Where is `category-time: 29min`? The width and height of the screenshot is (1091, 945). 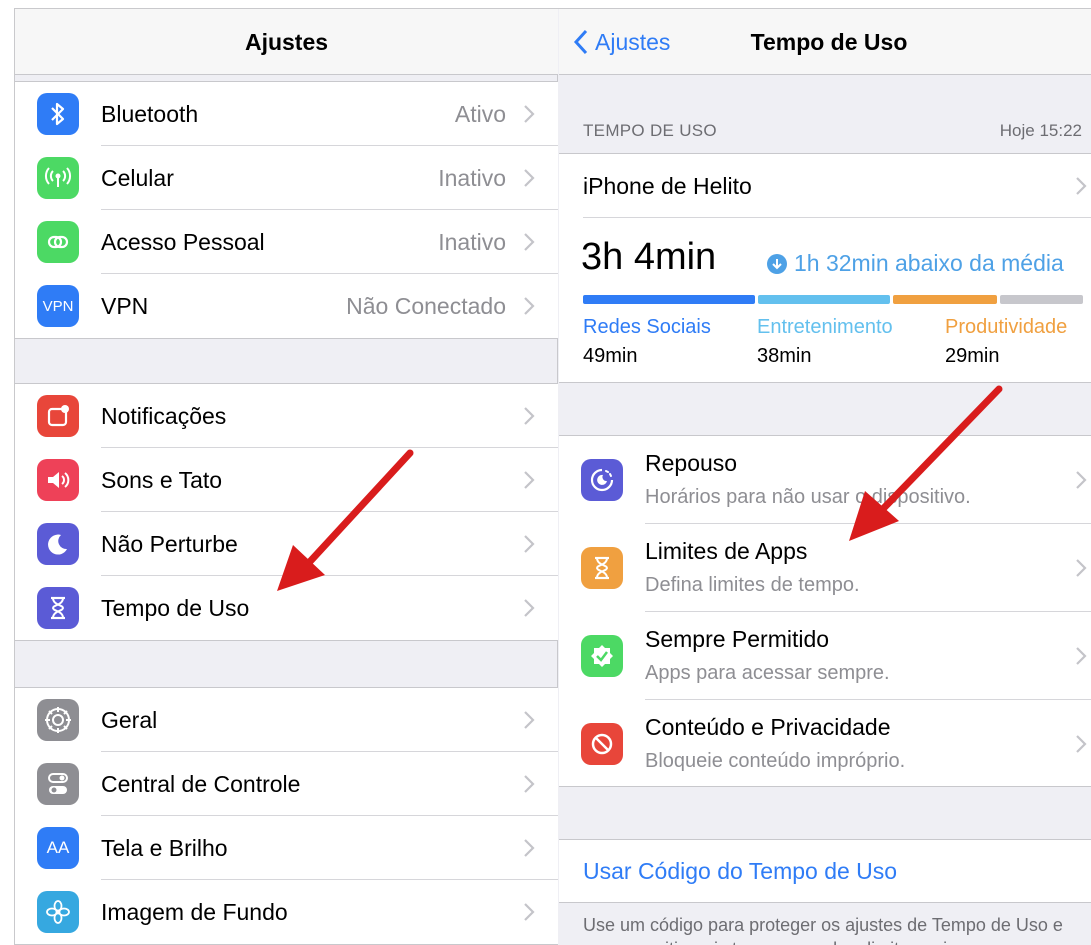
category-time: 29min is located at coordinates (972, 356).